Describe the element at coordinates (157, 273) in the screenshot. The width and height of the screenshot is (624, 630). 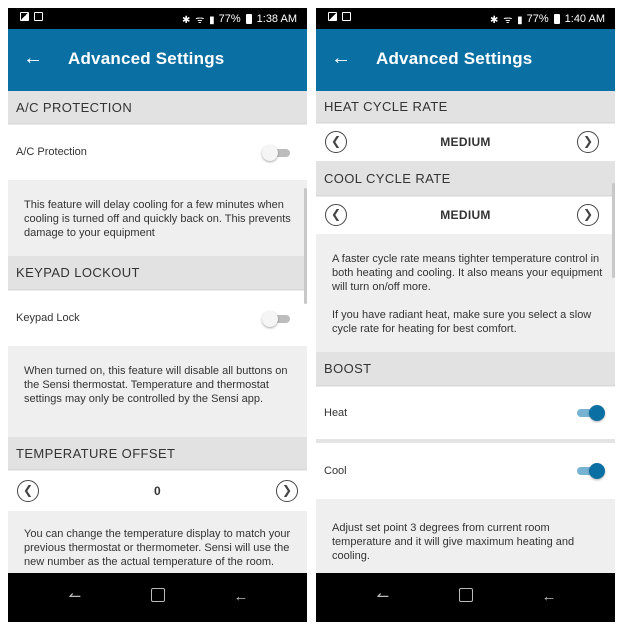
I see `section-header-keypad-lockout: KEYPAD LOCKOUT` at that location.